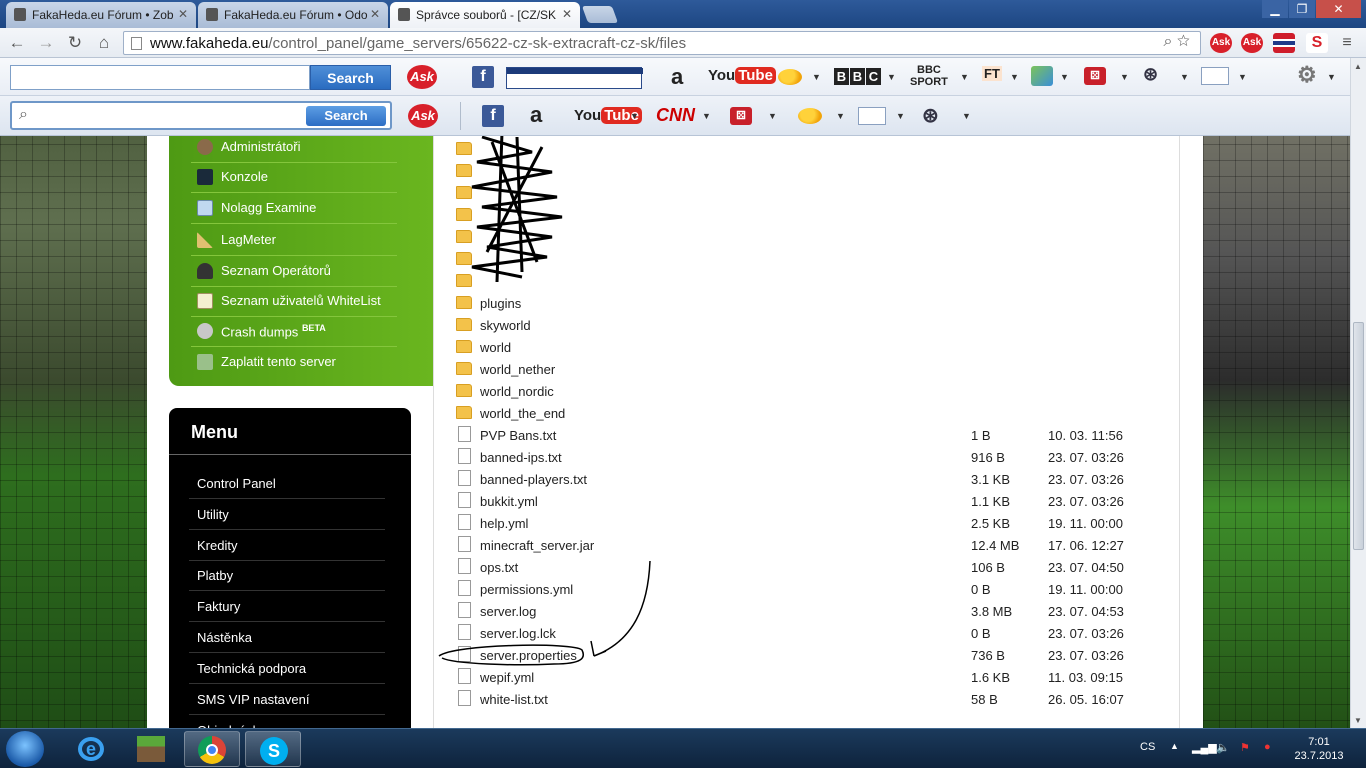  Describe the element at coordinates (17, 43) in the screenshot. I see `back-arrow-icon: ←` at that location.